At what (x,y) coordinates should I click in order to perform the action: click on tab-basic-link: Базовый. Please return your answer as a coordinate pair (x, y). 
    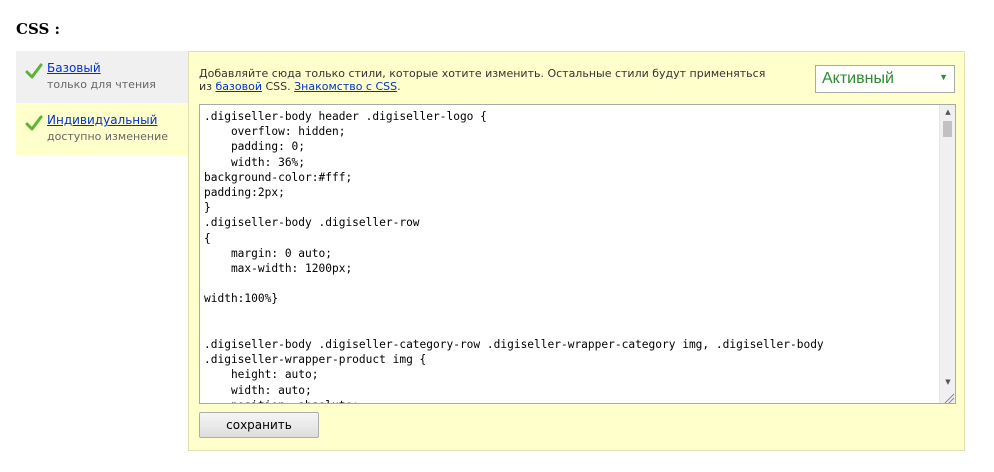
    Looking at the image, I should click on (117, 68).